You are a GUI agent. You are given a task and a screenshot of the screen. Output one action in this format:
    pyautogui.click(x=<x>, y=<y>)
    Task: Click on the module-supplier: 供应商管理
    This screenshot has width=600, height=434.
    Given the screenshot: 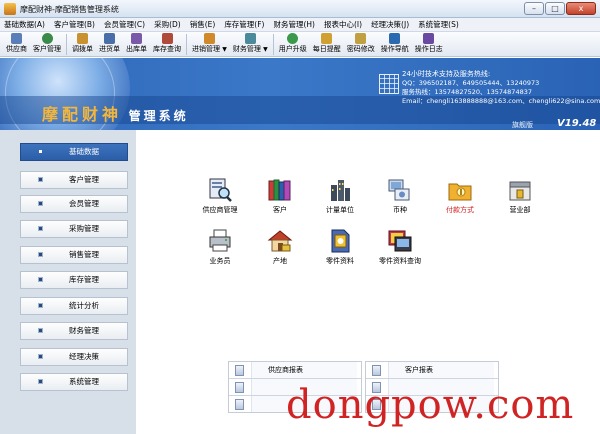 What is the action you would take?
    pyautogui.click(x=220, y=196)
    